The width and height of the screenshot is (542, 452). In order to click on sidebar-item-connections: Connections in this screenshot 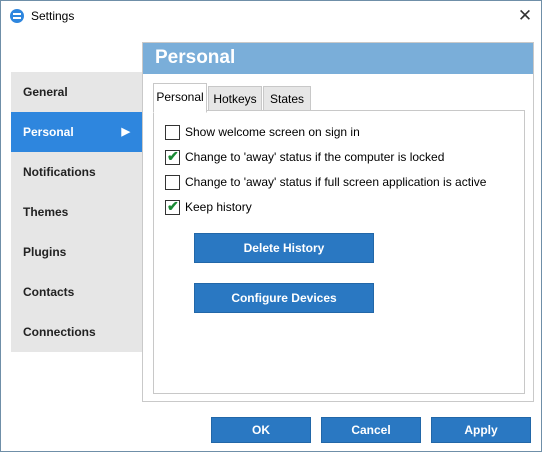, I will do `click(76, 332)`.